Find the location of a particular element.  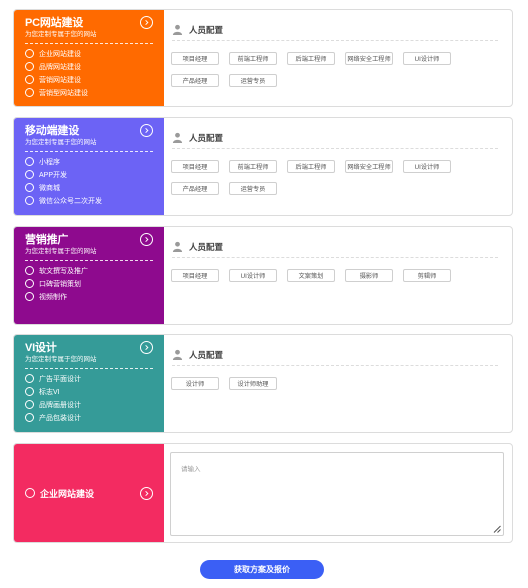

service-option: 营销型网站建设 is located at coordinates (89, 92).